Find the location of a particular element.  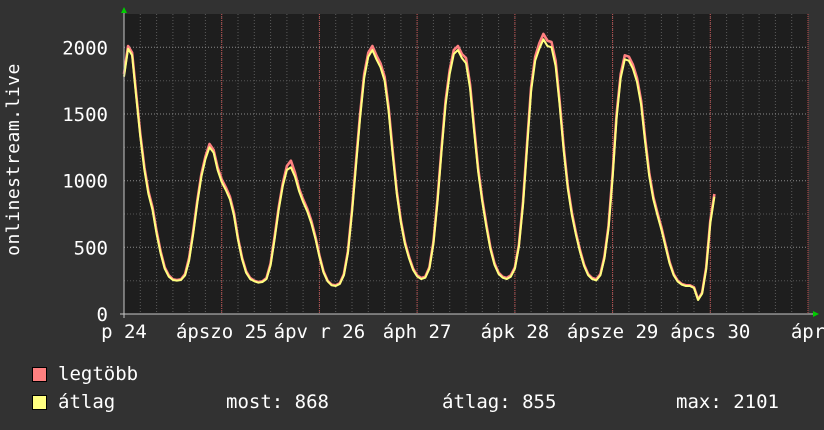

y-axis-arrow-icon is located at coordinates (124, 10).